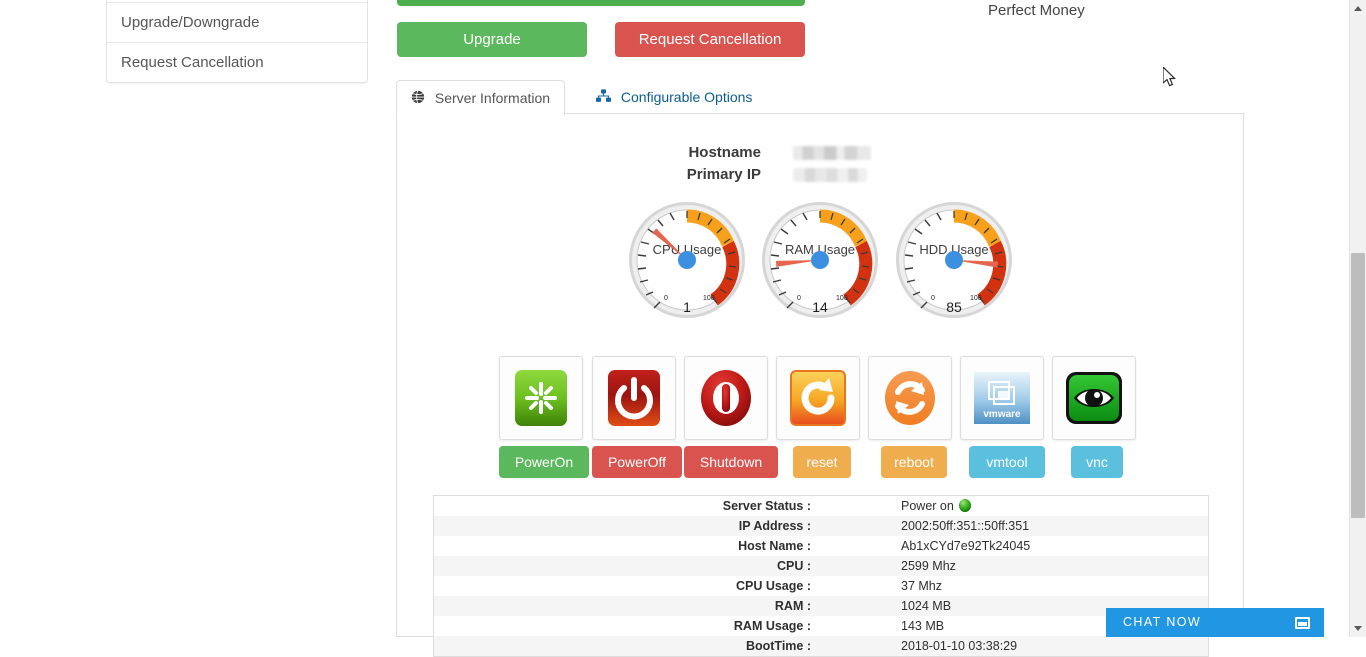 The height and width of the screenshot is (657, 1366). What do you see at coordinates (778, 646) in the screenshot?
I see `row-key: BootTime :` at bounding box center [778, 646].